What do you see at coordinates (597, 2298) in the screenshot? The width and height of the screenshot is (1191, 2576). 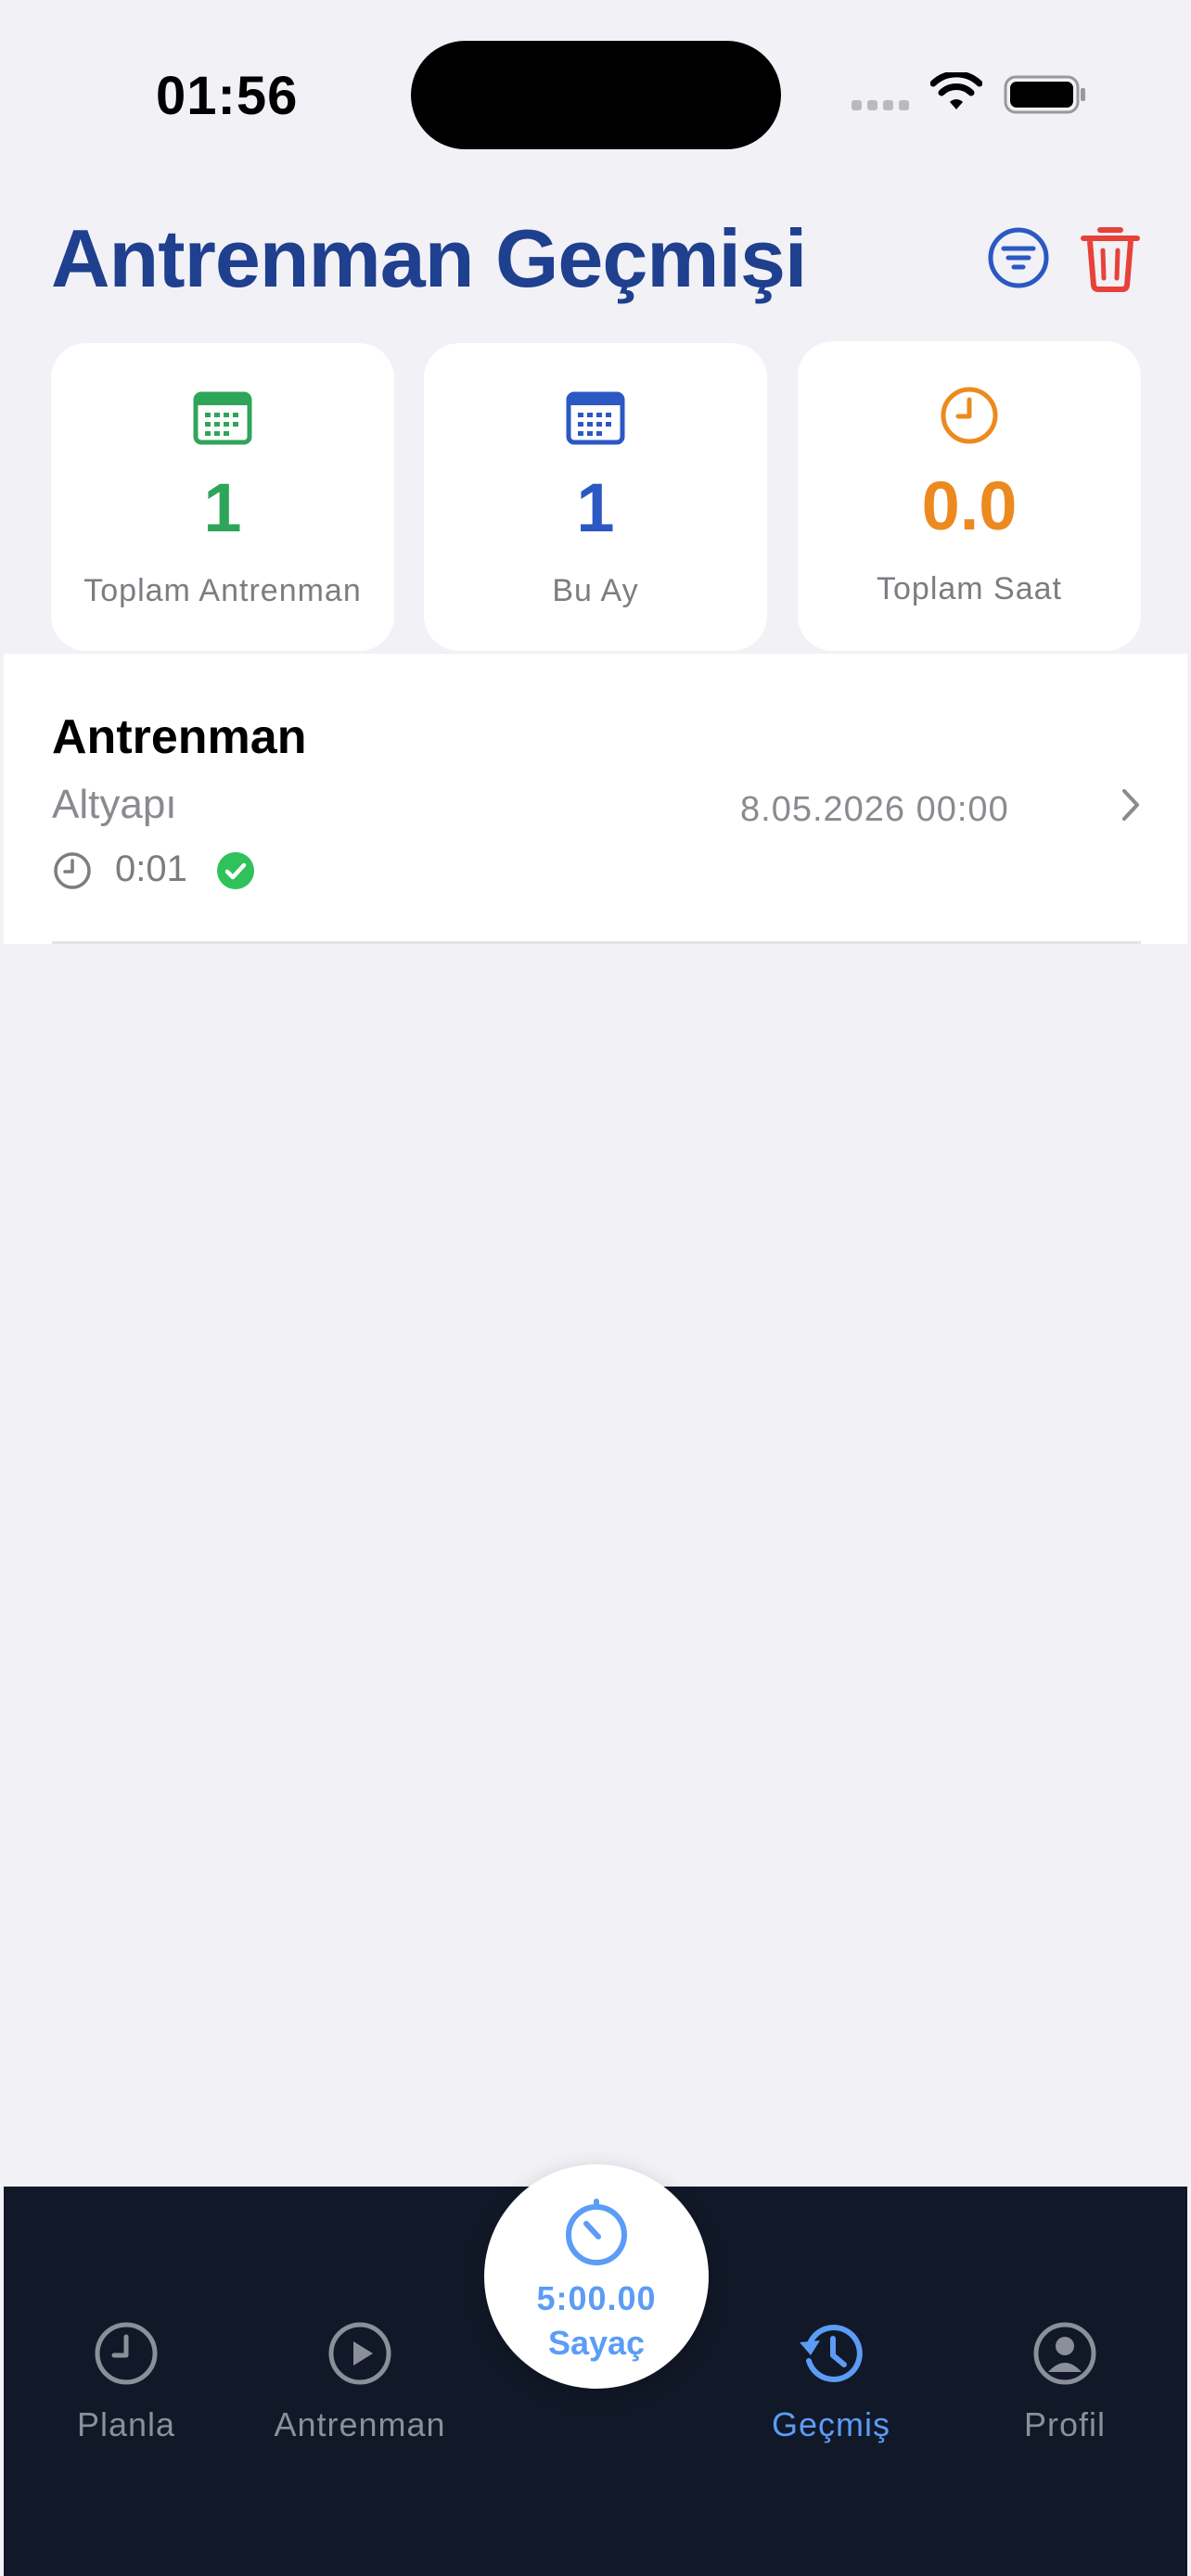 I see `timer-value: 5:00.00` at bounding box center [597, 2298].